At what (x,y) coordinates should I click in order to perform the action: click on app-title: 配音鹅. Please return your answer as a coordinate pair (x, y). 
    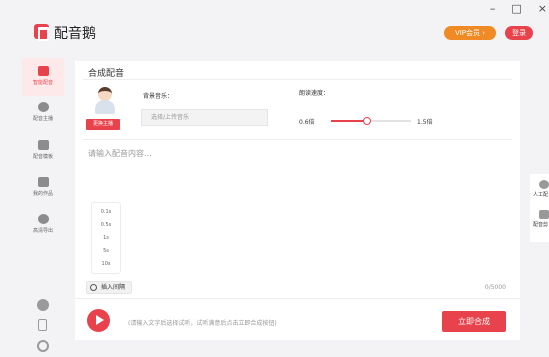
    Looking at the image, I should click on (75, 34).